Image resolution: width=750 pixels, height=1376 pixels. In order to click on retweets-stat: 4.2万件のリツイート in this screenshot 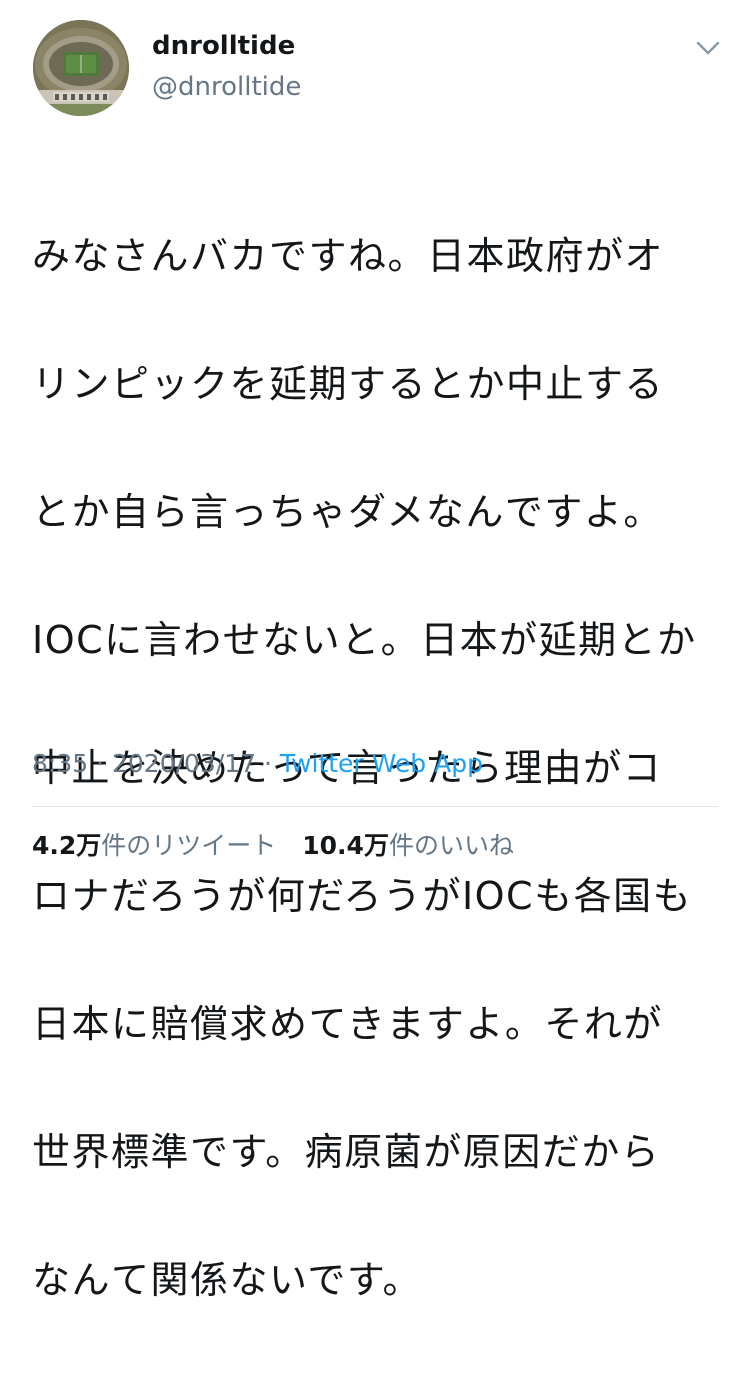, I will do `click(154, 846)`.